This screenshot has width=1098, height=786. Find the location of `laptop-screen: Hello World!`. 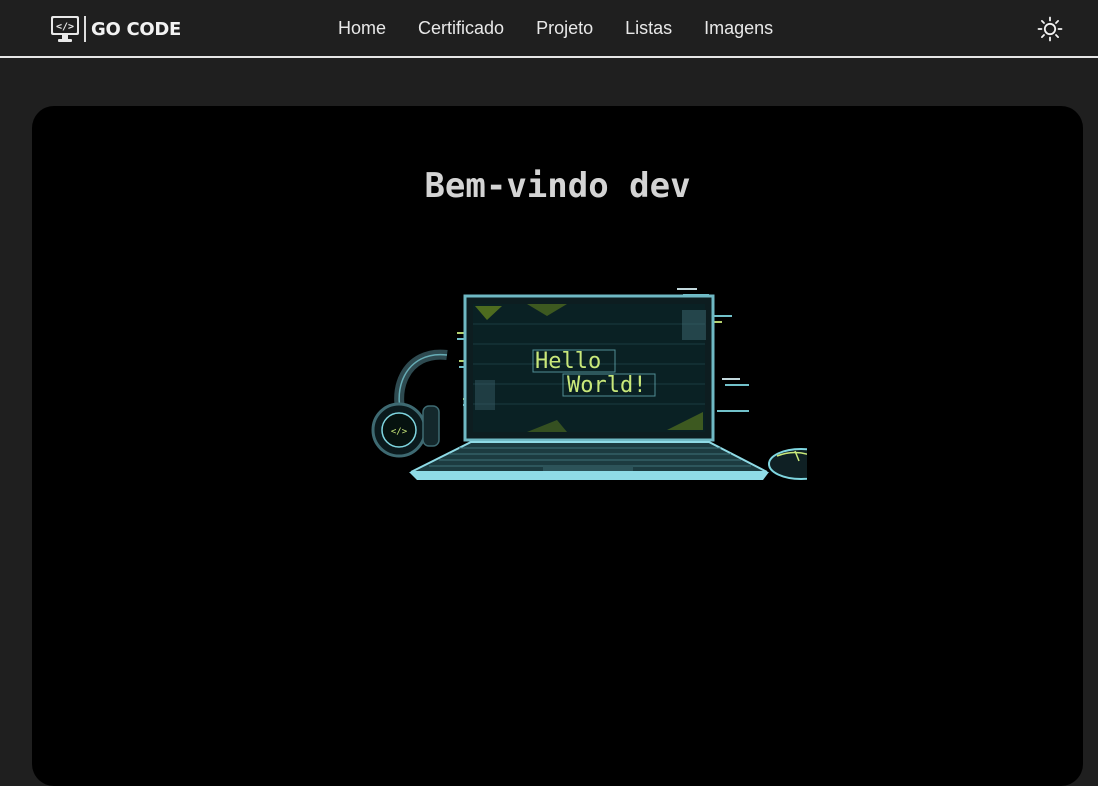

laptop-screen: Hello World! is located at coordinates (589, 368).